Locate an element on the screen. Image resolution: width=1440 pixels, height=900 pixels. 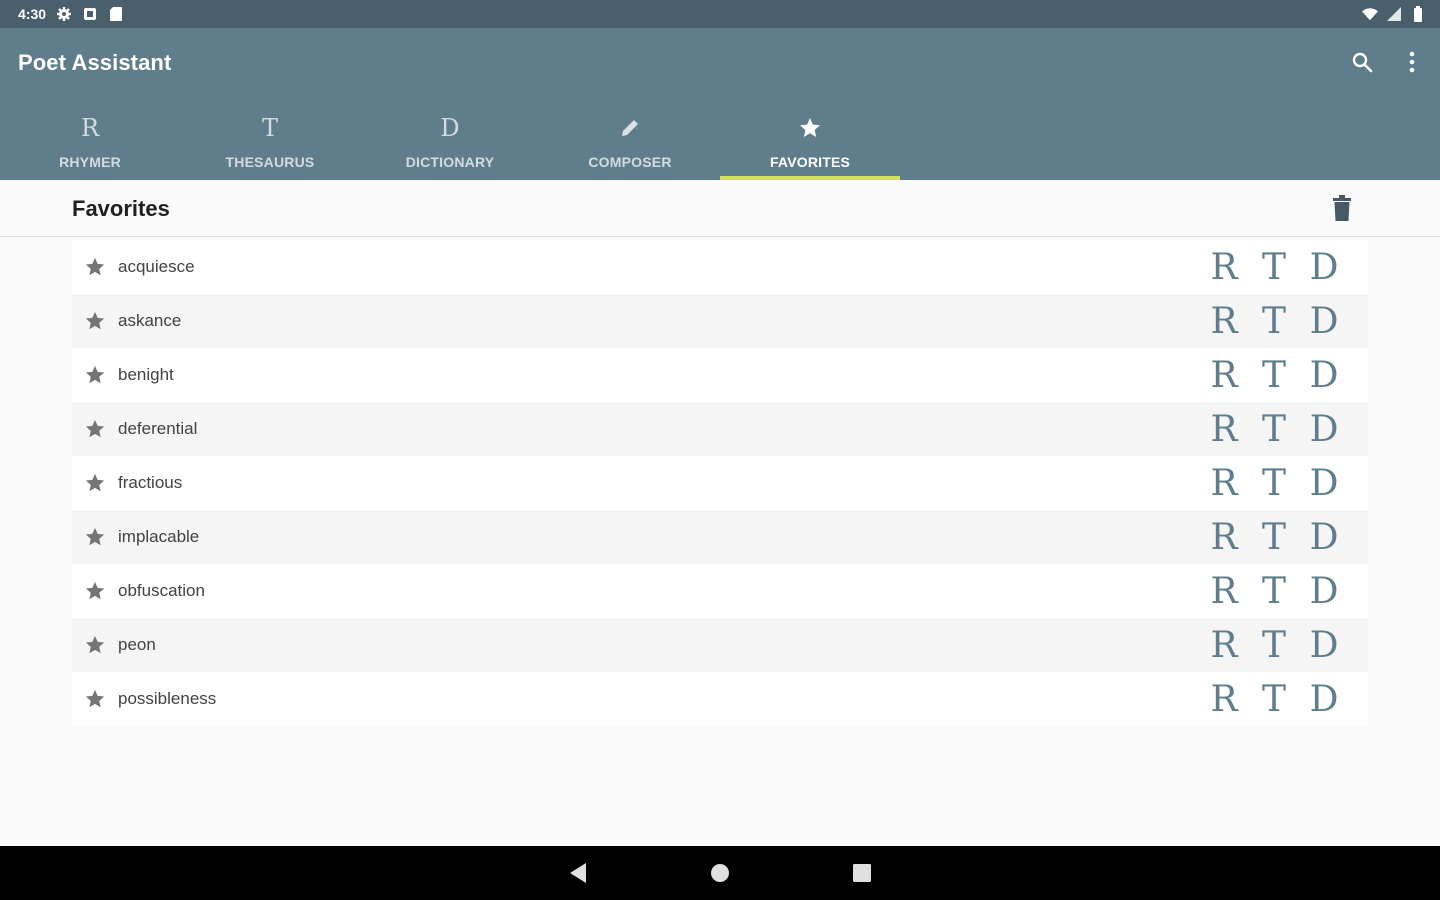
tab-favorites: FAVORITES is located at coordinates (810, 142).